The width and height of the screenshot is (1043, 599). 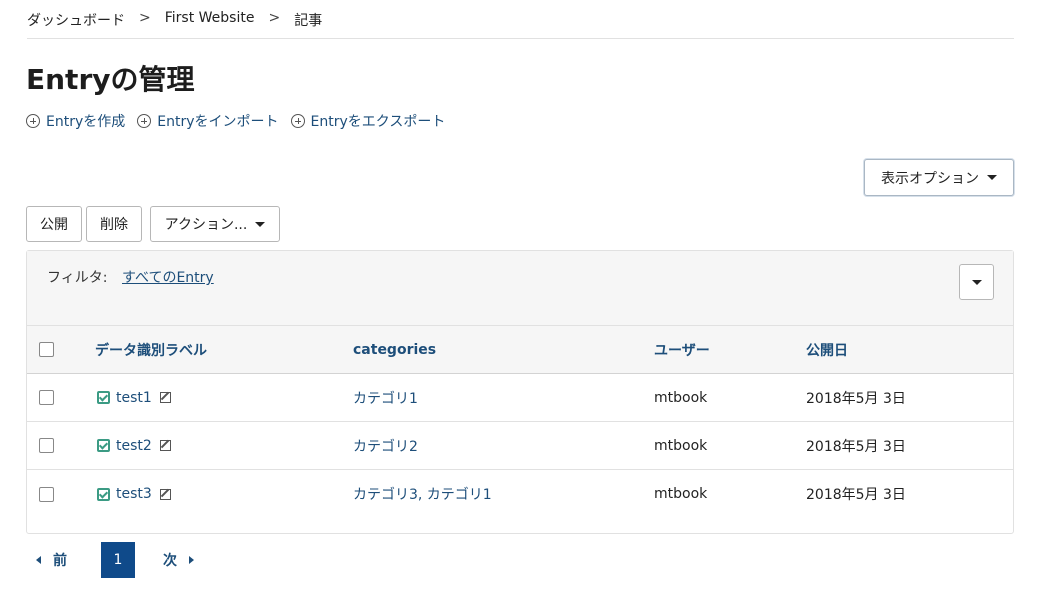 I want to click on page-actions: Entryを作成 Entryをインポート Entryをエクスポート, so click(x=235, y=121).